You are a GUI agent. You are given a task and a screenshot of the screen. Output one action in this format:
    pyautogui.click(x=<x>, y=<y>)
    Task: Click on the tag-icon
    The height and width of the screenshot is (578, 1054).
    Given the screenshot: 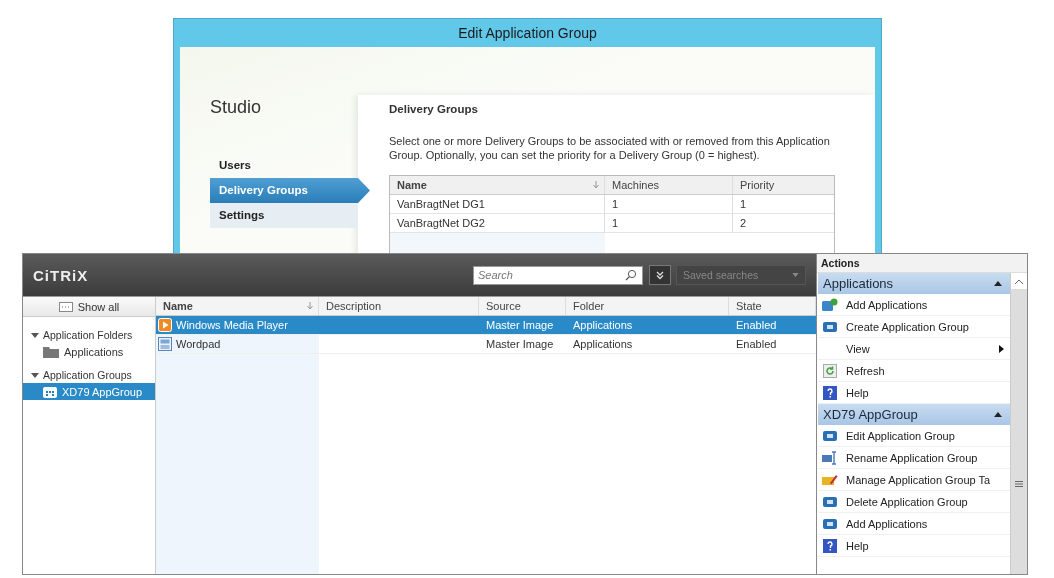 What is the action you would take?
    pyautogui.click(x=830, y=479)
    